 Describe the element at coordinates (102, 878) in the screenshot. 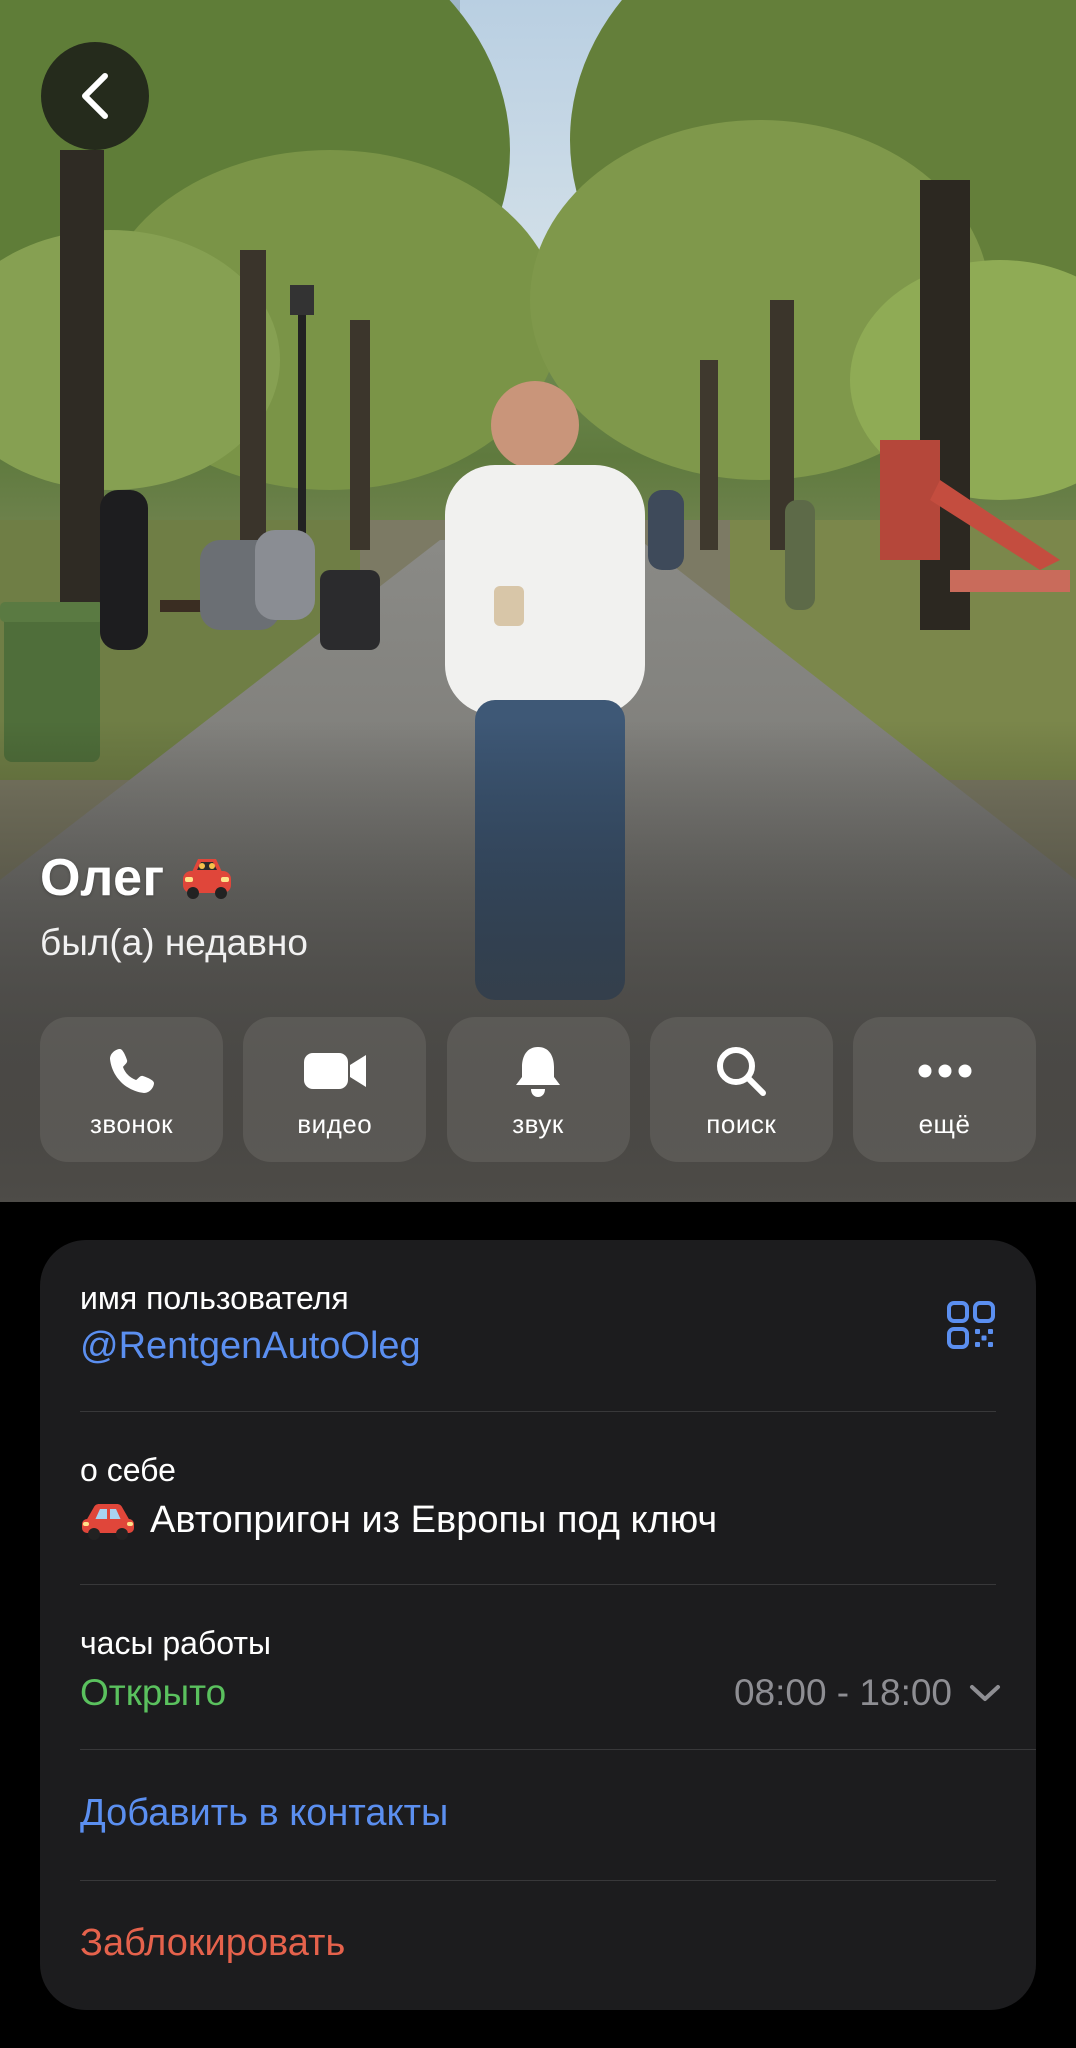

I see `profile-name-text: Олег` at that location.